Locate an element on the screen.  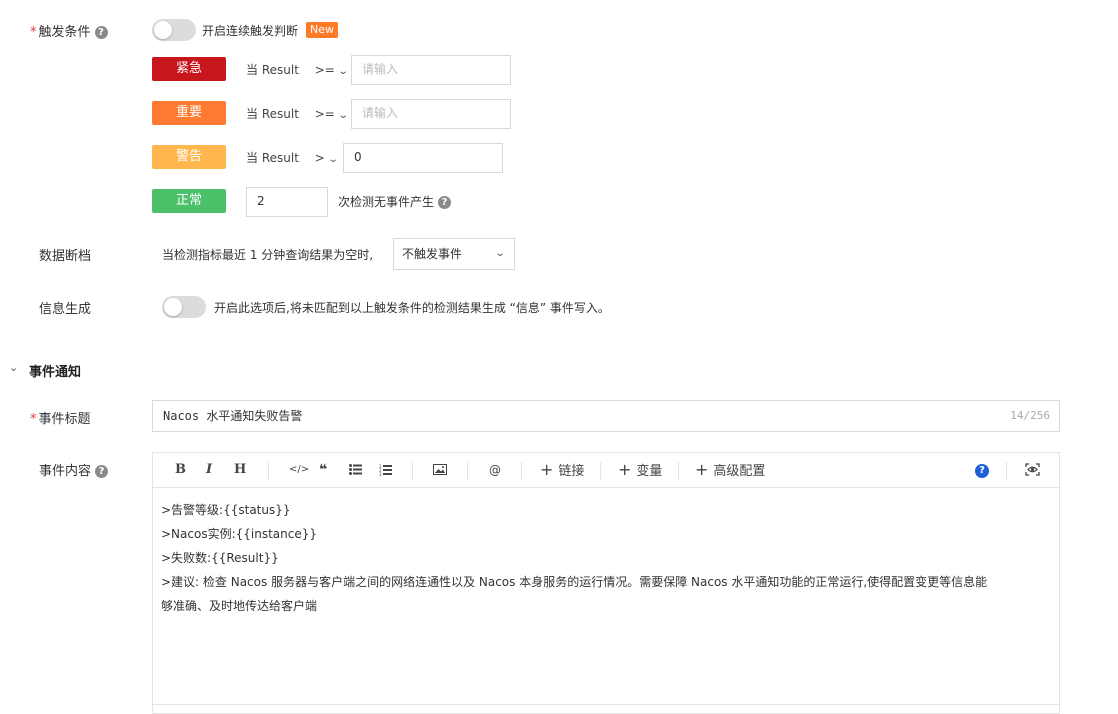
condition-critical: 当 Result >= ⌄ is located at coordinates (297, 70).